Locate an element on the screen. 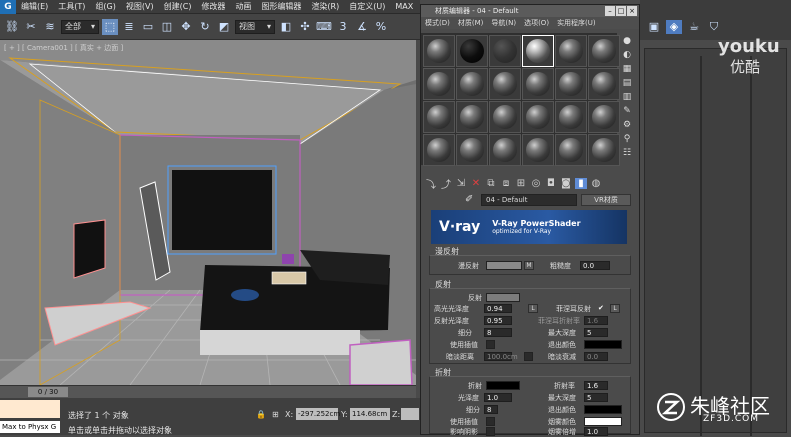 The width and height of the screenshot is (791, 437). fresnel-ior-field: 1.6 is located at coordinates (596, 320).